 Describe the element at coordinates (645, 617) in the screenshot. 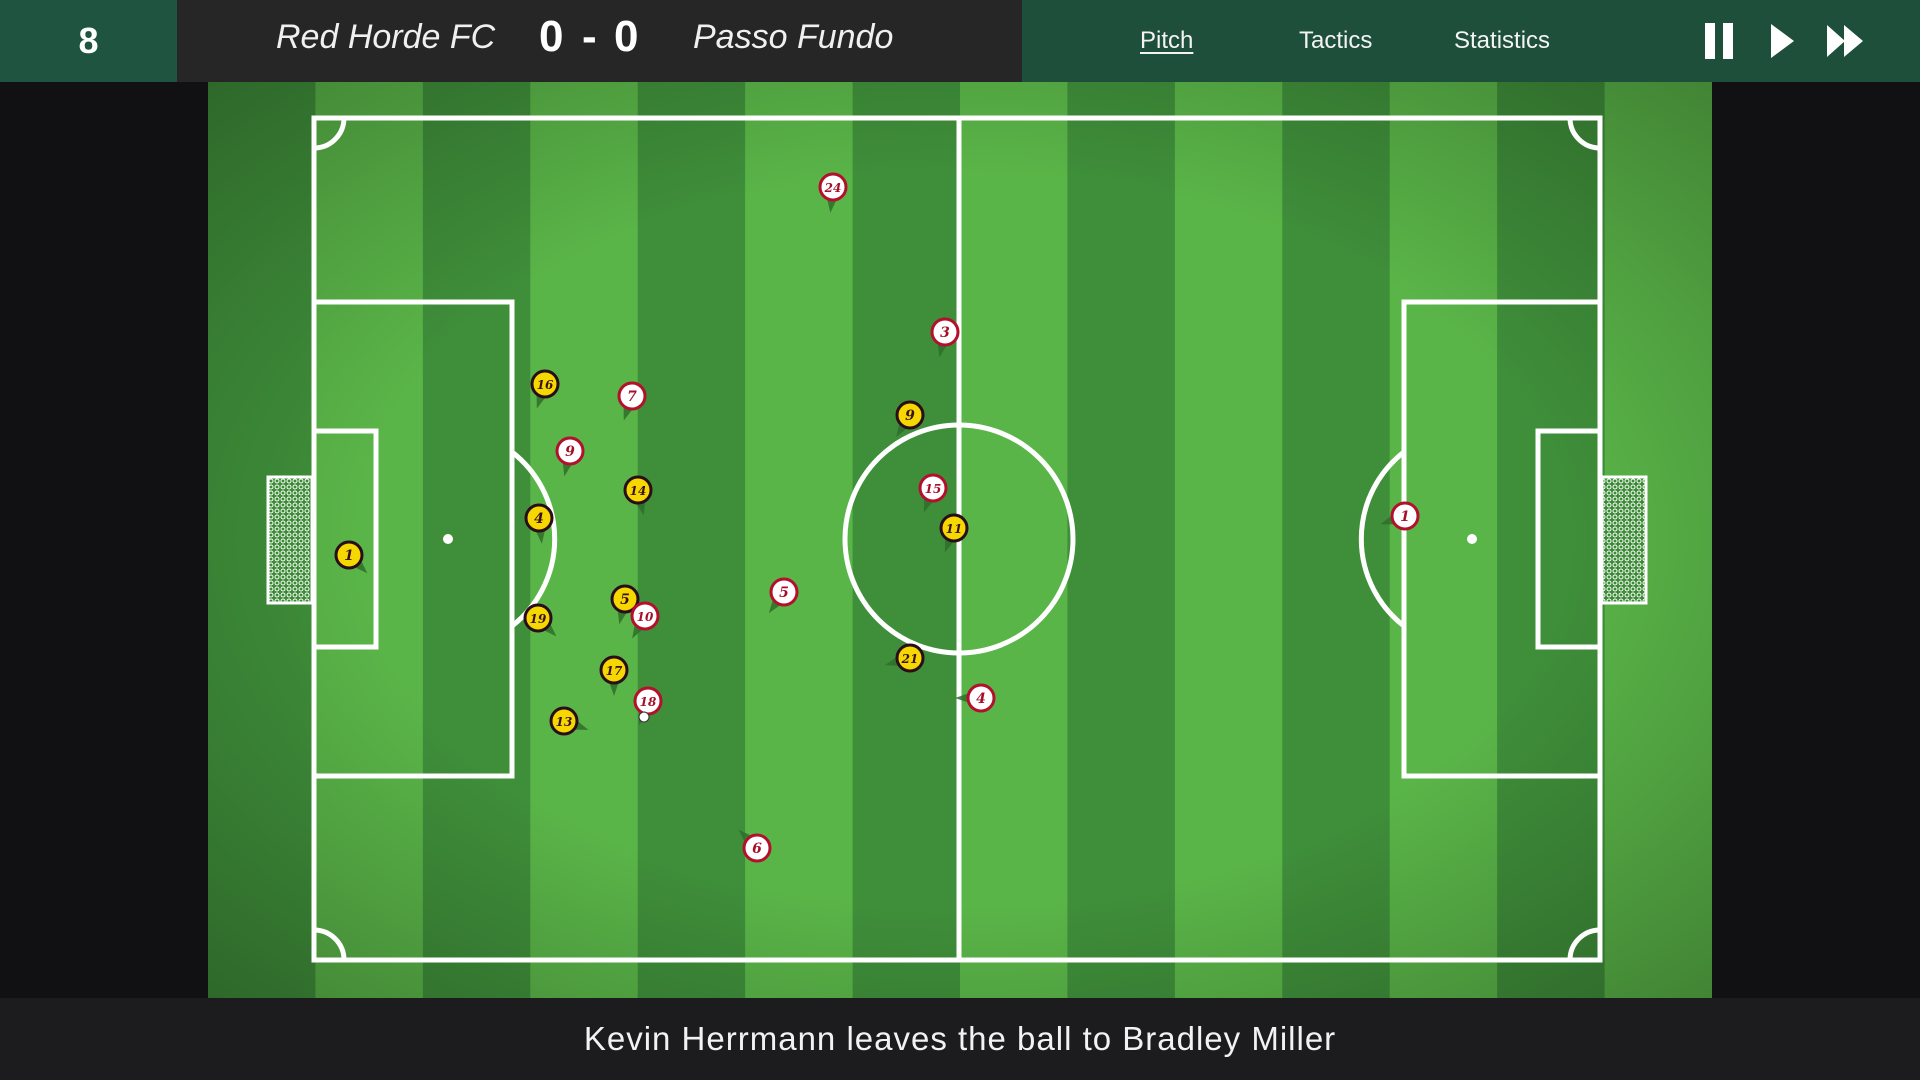

I see `player-number: 10` at that location.